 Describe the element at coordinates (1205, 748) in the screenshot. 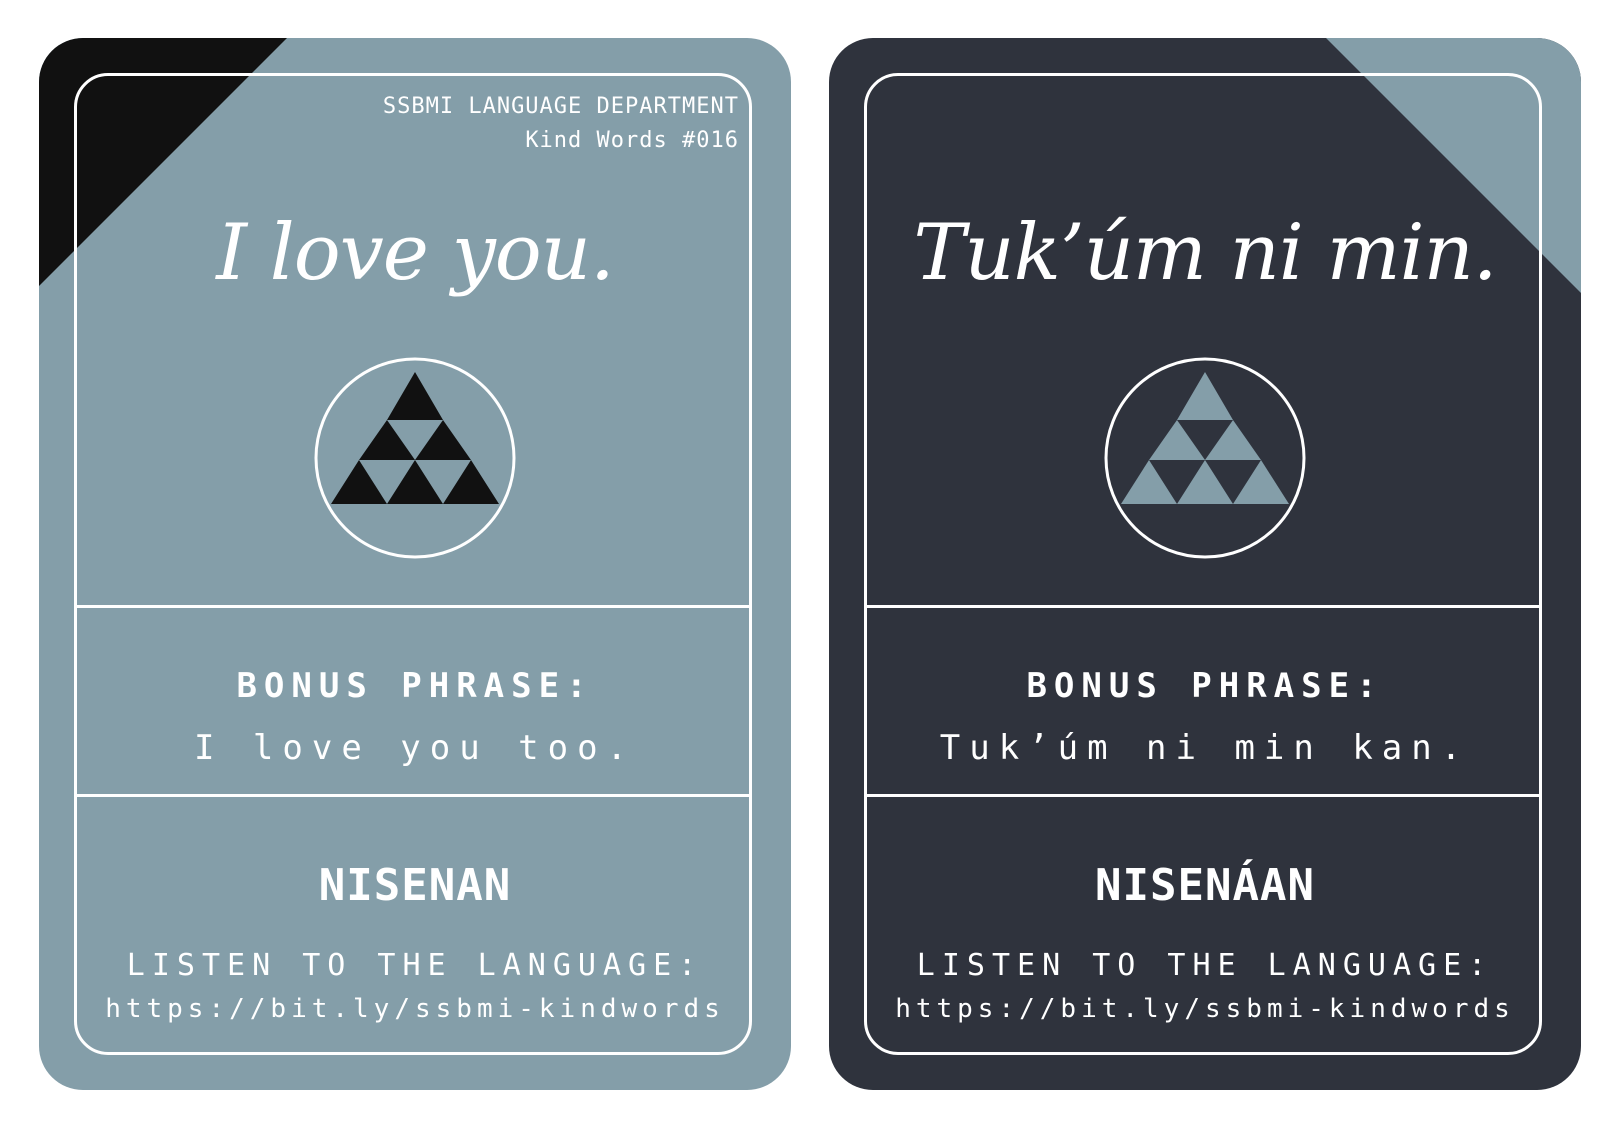

I see `bonus-phrase: Tuk’úm ni min kan.` at that location.